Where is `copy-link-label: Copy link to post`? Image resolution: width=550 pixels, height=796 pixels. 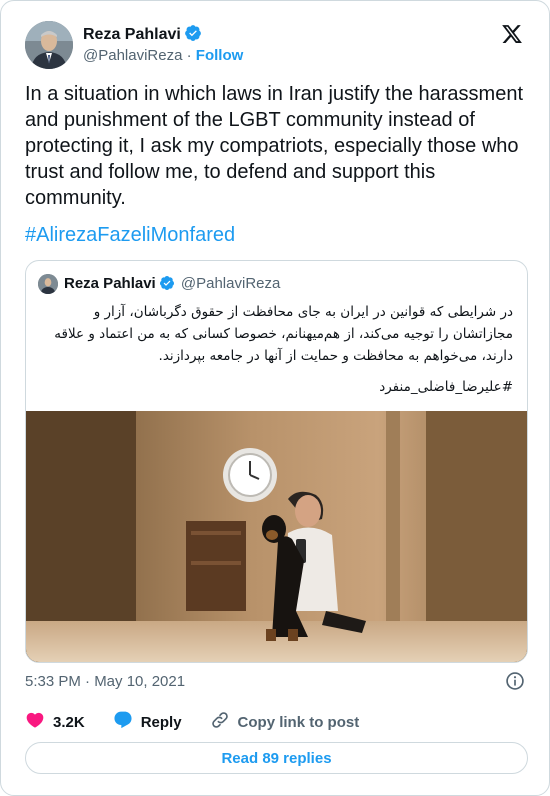 copy-link-label: Copy link to post is located at coordinates (298, 722).